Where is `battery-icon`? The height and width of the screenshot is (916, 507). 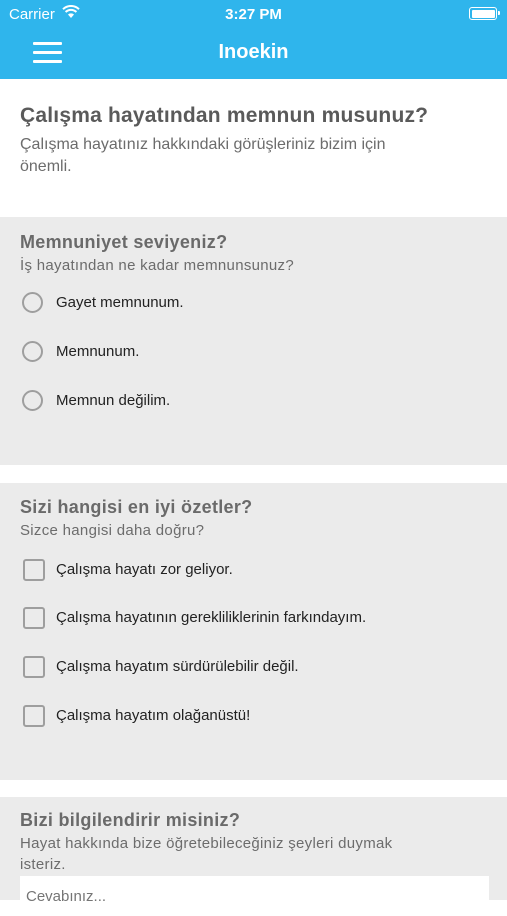 battery-icon is located at coordinates (484, 13).